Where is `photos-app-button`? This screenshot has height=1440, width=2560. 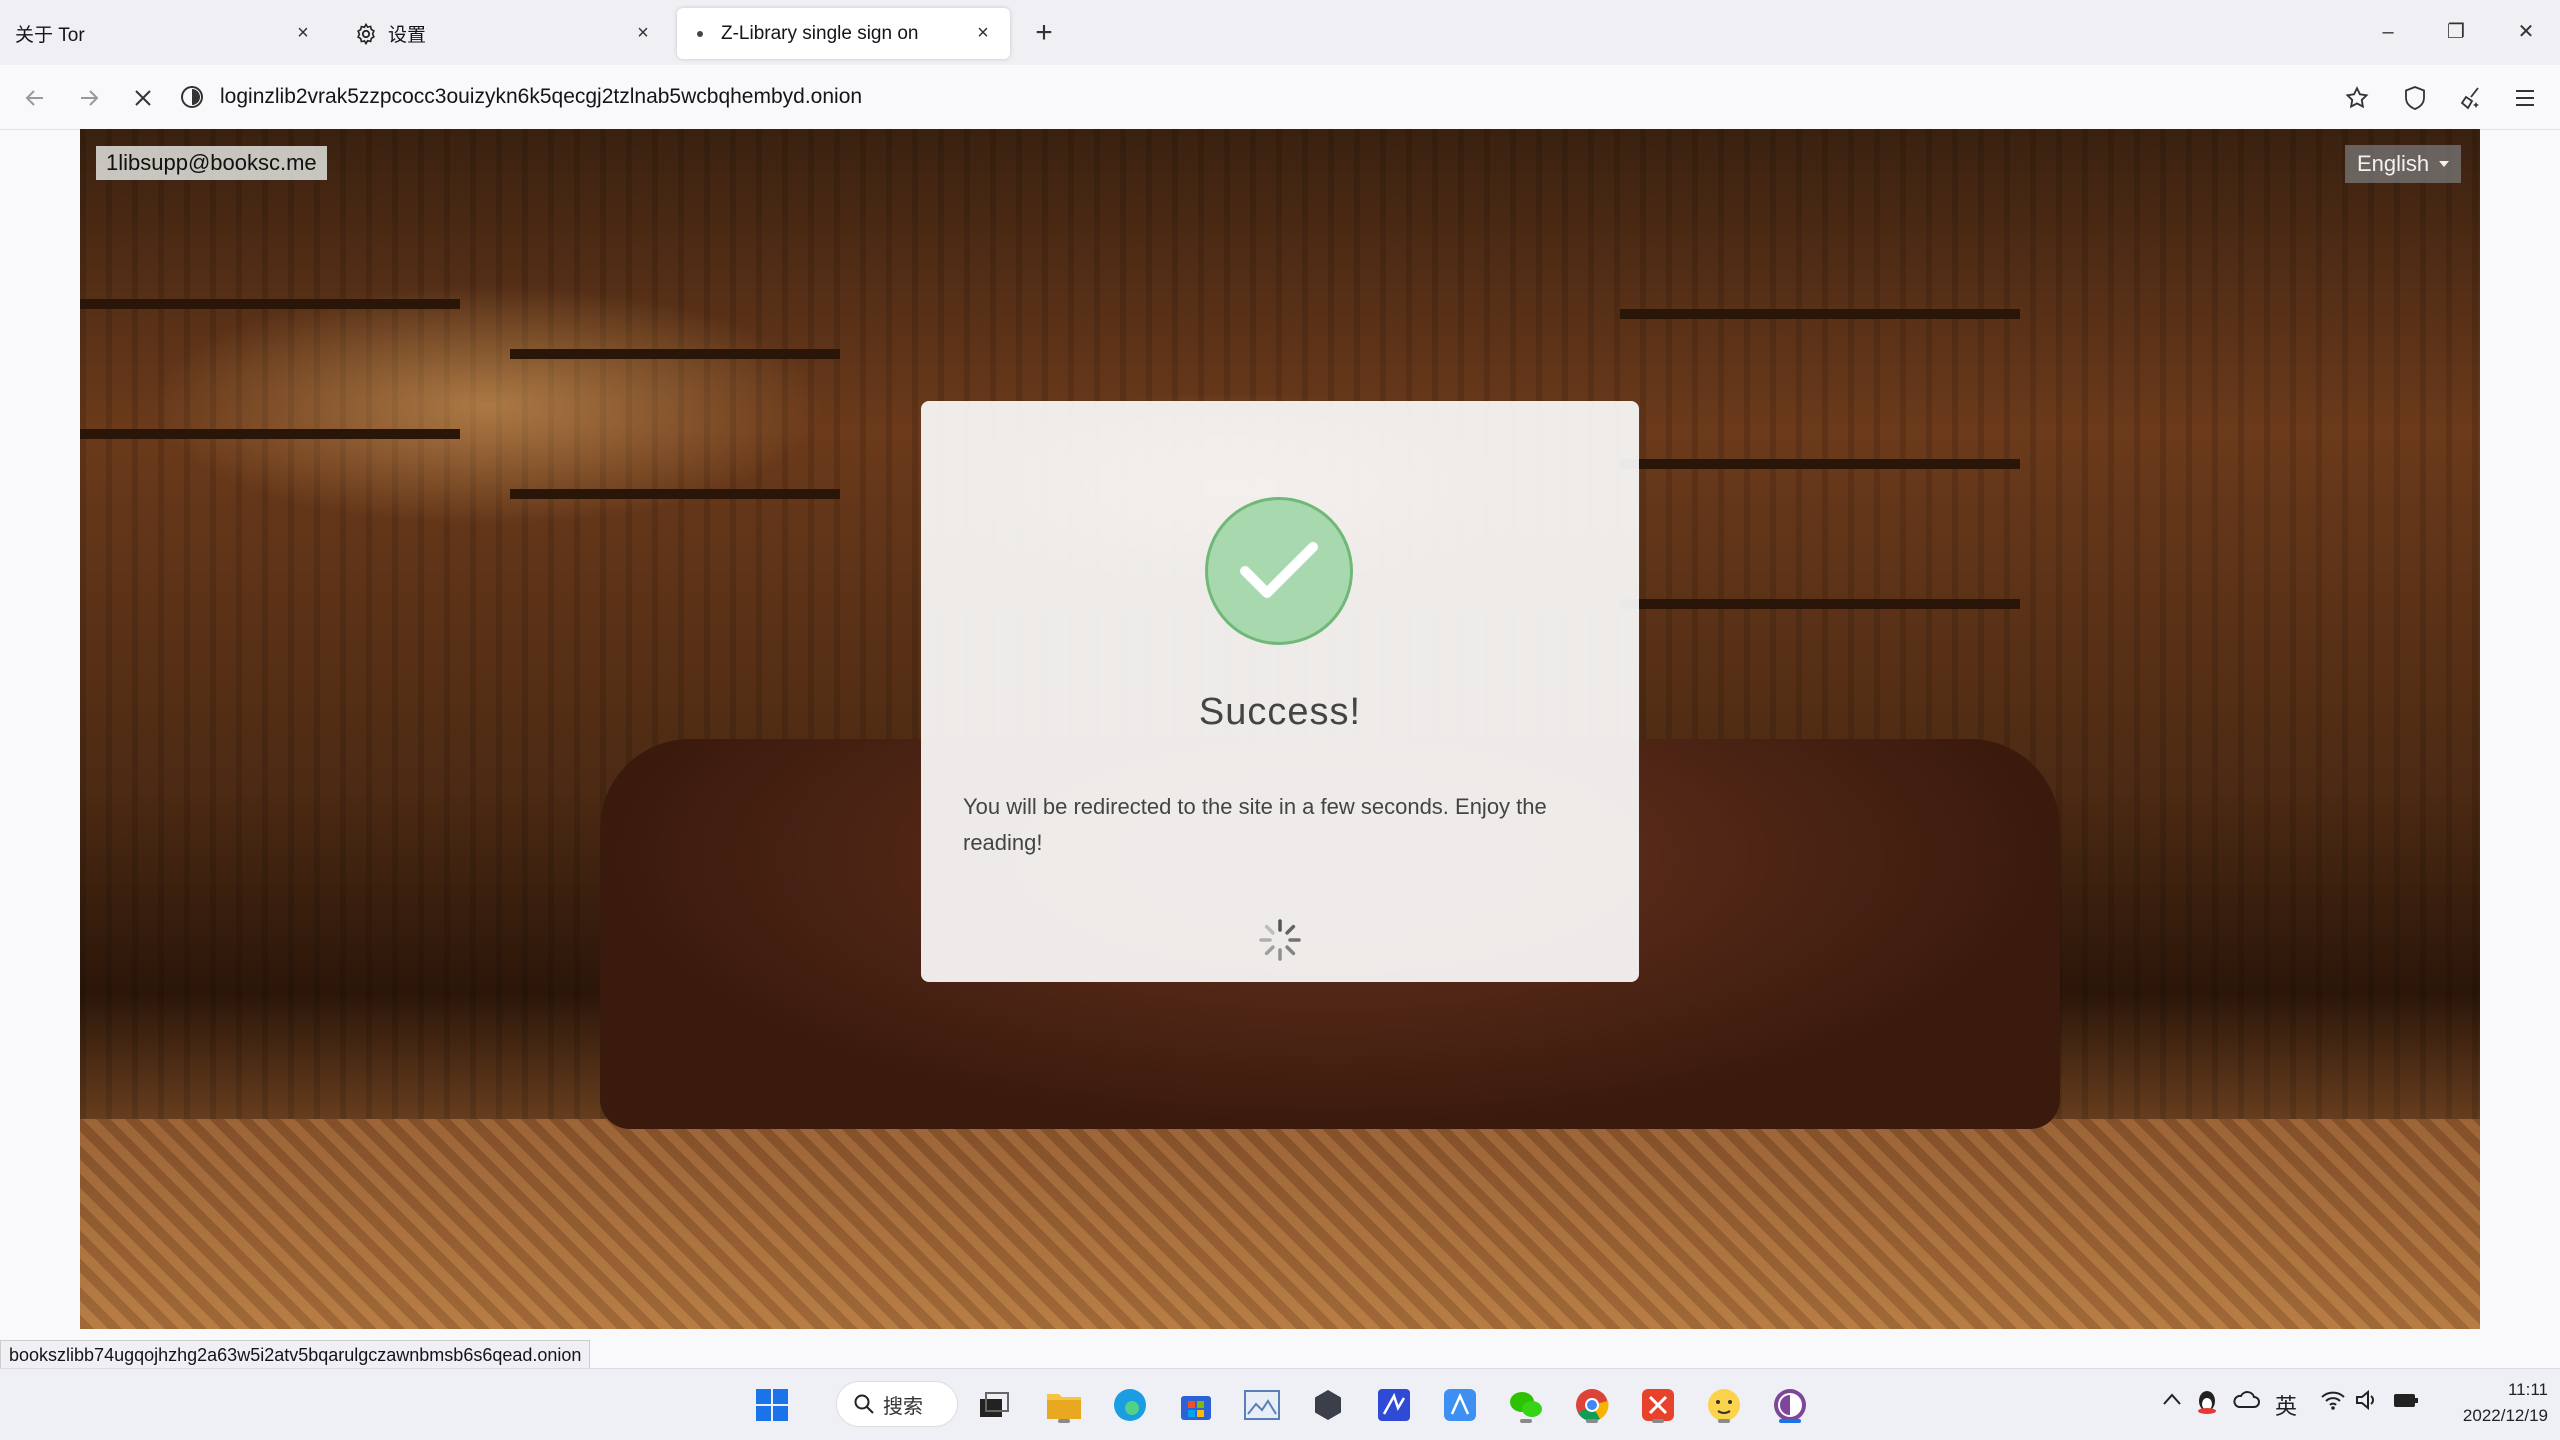
photos-app-button is located at coordinates (1262, 1405).